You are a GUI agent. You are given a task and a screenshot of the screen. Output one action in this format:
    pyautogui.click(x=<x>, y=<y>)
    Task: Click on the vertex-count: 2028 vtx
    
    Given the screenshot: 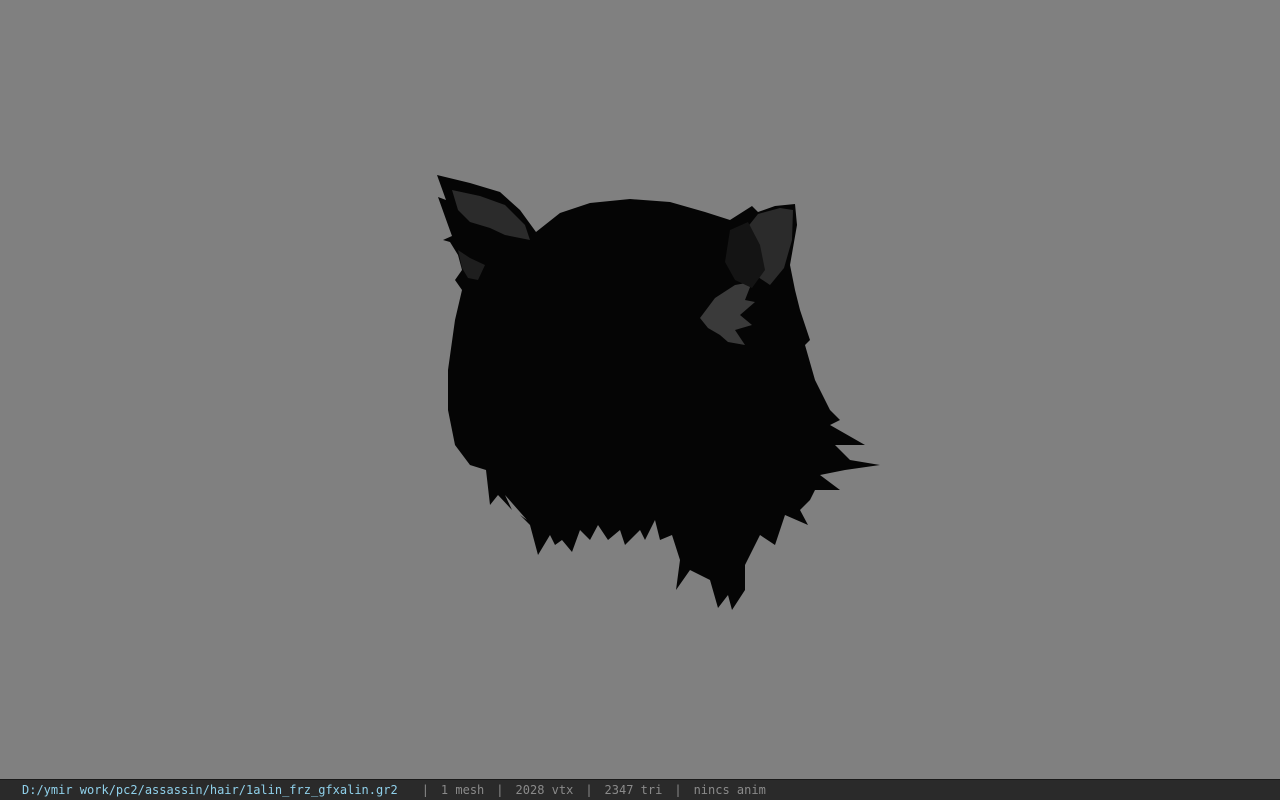 What is the action you would take?
    pyautogui.click(x=544, y=790)
    